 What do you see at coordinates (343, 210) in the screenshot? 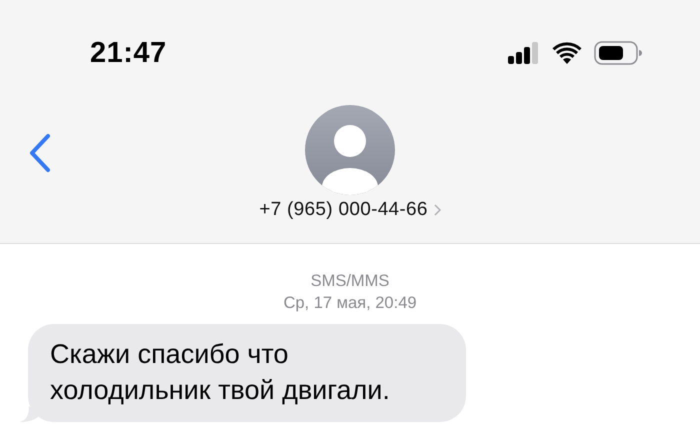
I see `contact-phone: +7 (965) 000-44-66` at bounding box center [343, 210].